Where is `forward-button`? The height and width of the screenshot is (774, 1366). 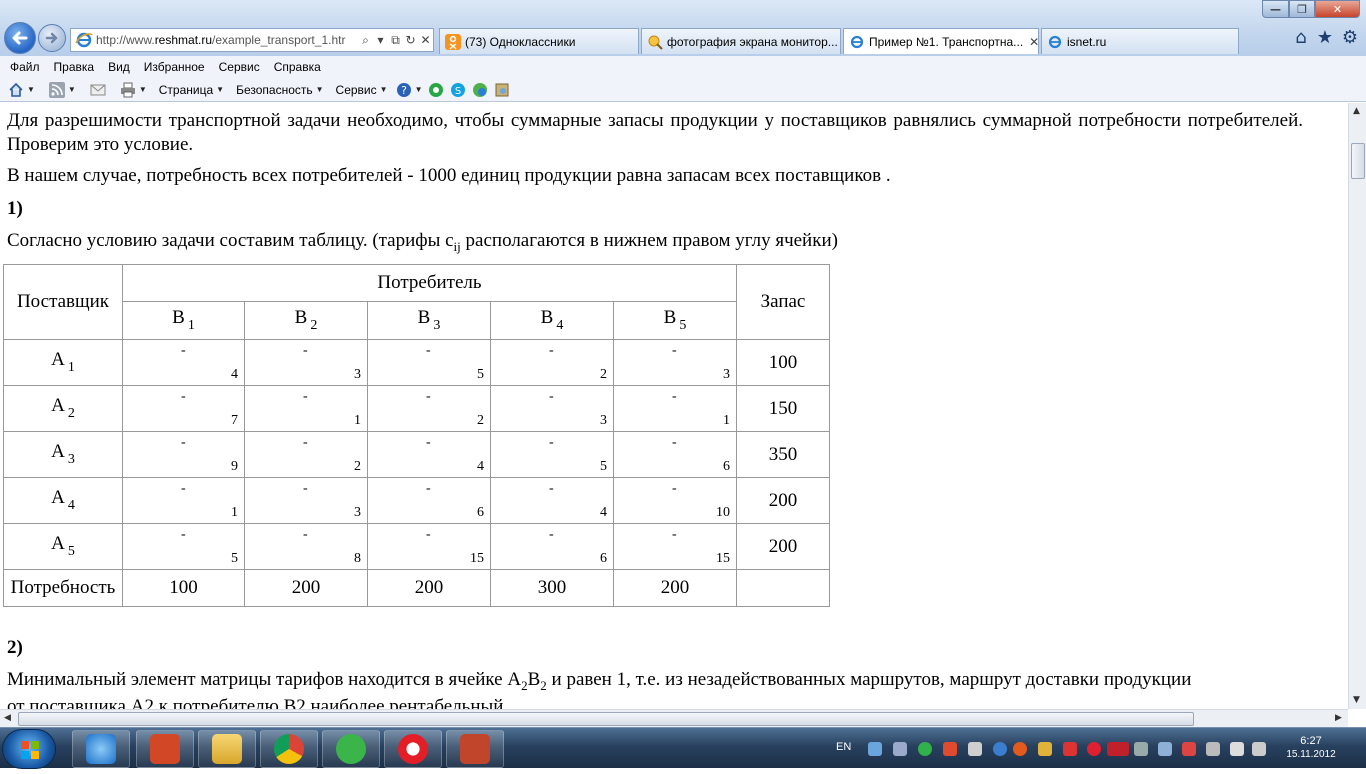
forward-button is located at coordinates (52, 38).